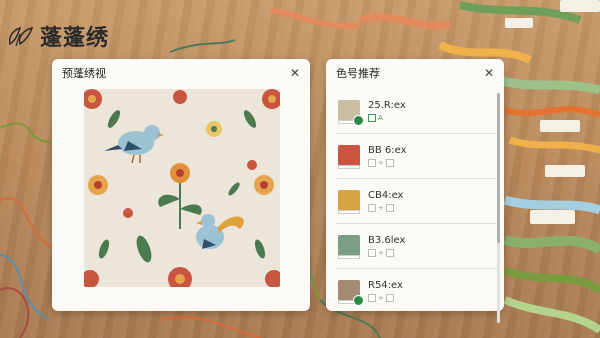  What do you see at coordinates (418, 201) in the screenshot?
I see `color-item: CB4:ex +` at bounding box center [418, 201].